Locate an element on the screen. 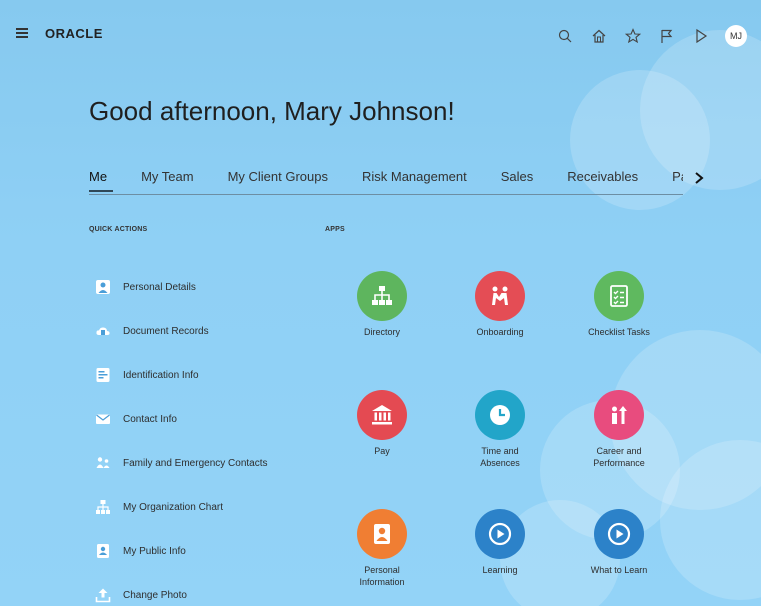 The width and height of the screenshot is (761, 606). app-time-and-absences: Time and Absences is located at coordinates (500, 429).